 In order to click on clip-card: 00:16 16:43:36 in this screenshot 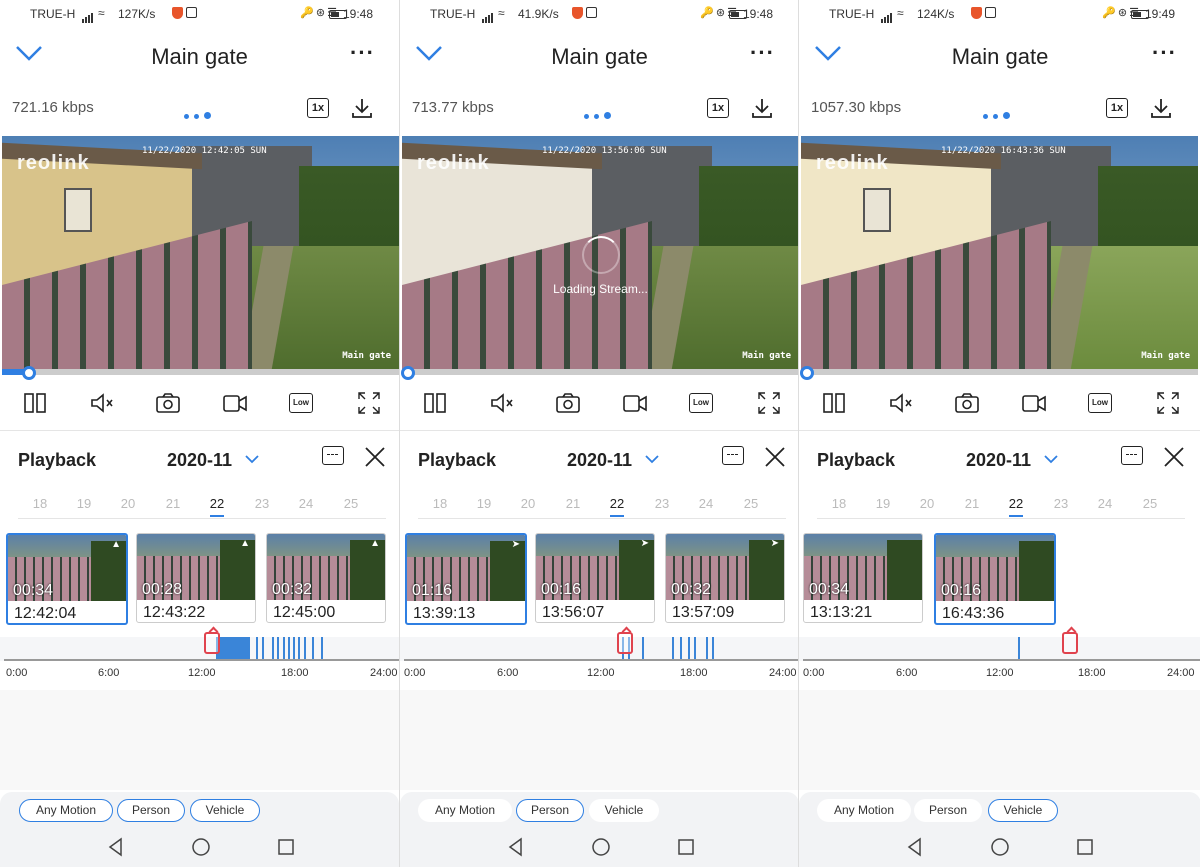, I will do `click(995, 579)`.